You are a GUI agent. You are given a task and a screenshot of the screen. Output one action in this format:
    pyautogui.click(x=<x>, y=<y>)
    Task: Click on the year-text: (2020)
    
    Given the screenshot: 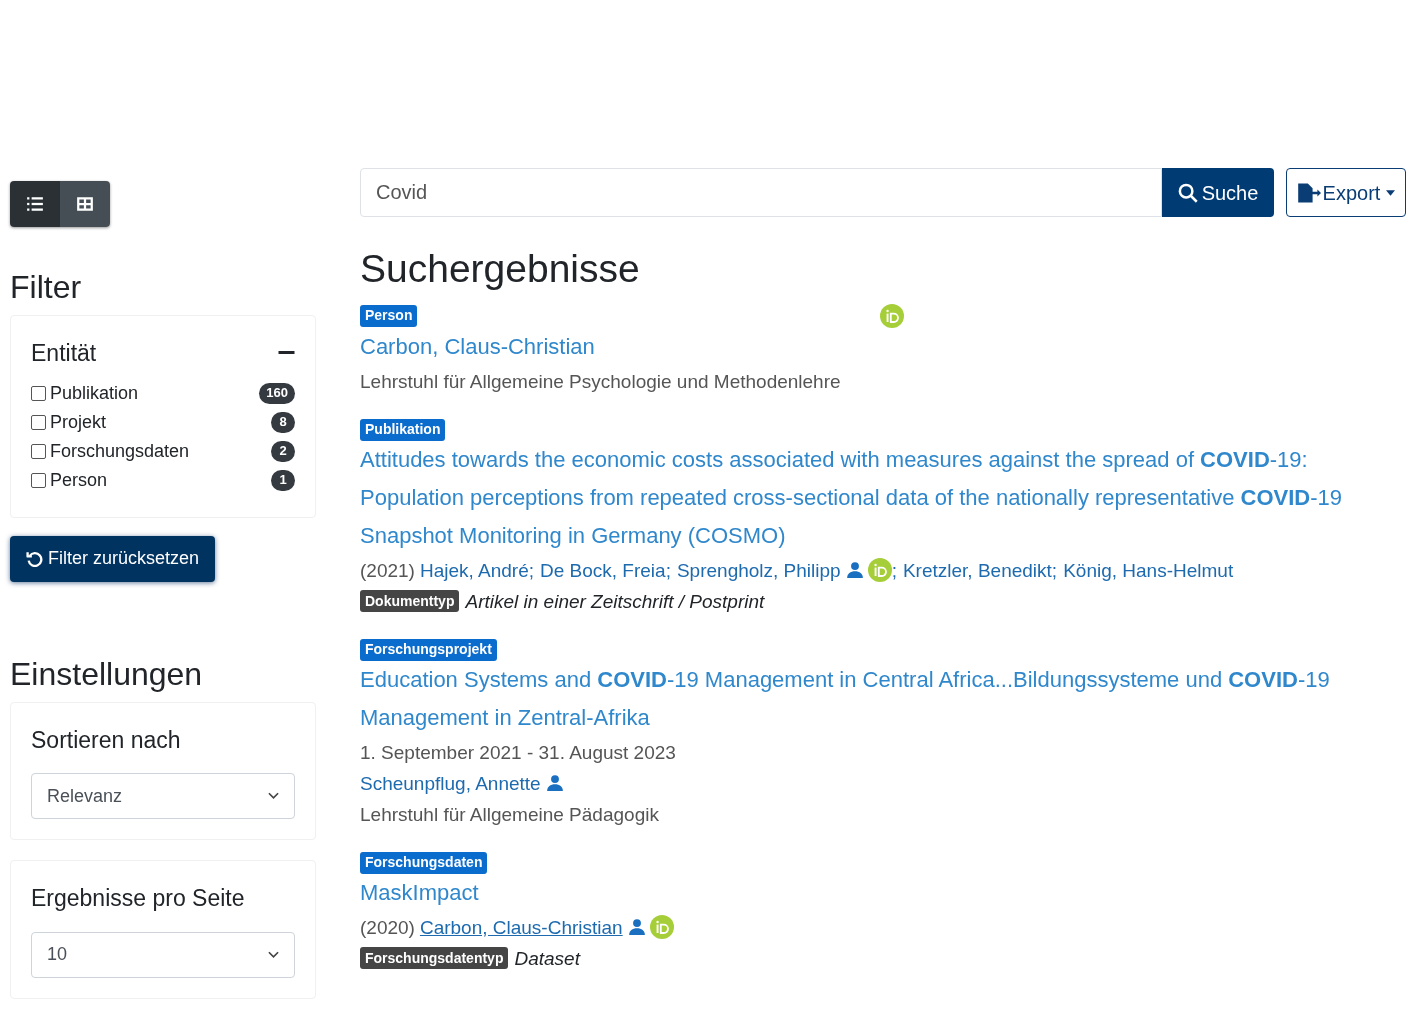 What is the action you would take?
    pyautogui.click(x=387, y=927)
    